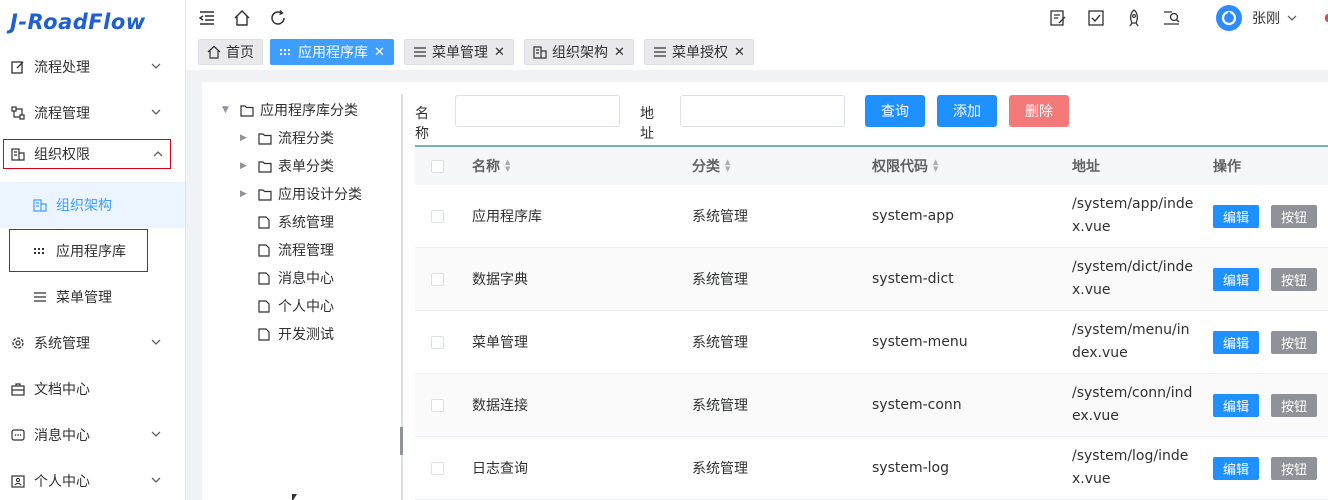 This screenshot has width=1328, height=500. I want to click on name-input, so click(537, 111).